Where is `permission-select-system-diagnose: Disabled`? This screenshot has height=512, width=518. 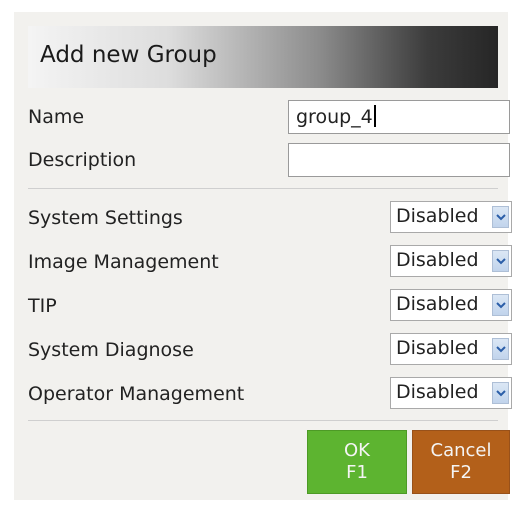 permission-select-system-diagnose: Disabled is located at coordinates (451, 349).